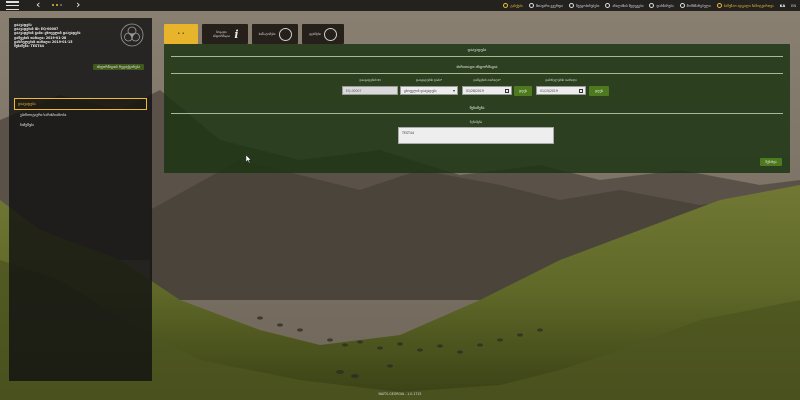  What do you see at coordinates (748, 5) in the screenshot?
I see `top-link-label: სამუშაო ადგილი ჩამოტვირთვა` at bounding box center [748, 5].